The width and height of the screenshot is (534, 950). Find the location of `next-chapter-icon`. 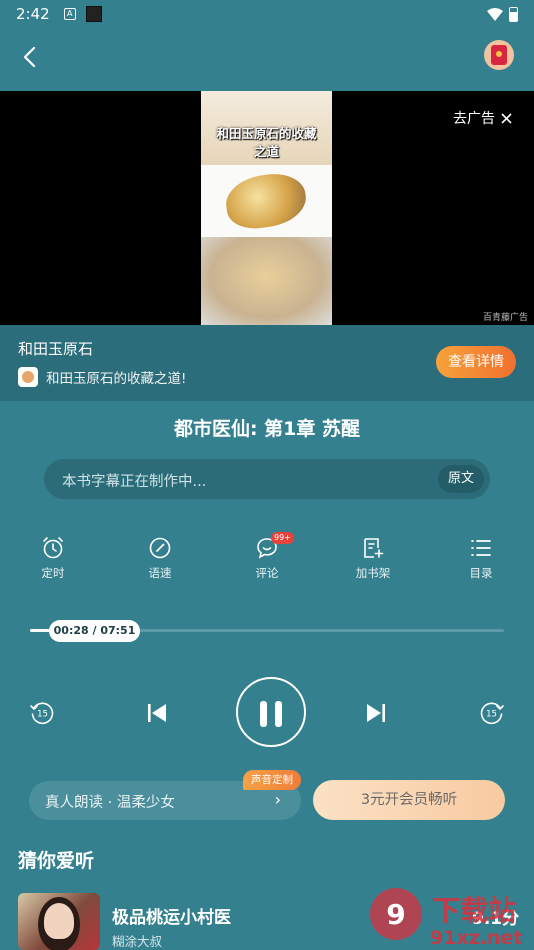

next-chapter-icon is located at coordinates (376, 713).